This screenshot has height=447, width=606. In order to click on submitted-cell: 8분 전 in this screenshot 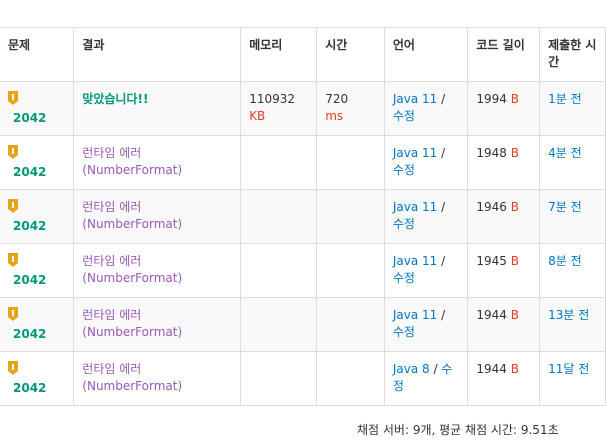, I will do `click(572, 270)`.